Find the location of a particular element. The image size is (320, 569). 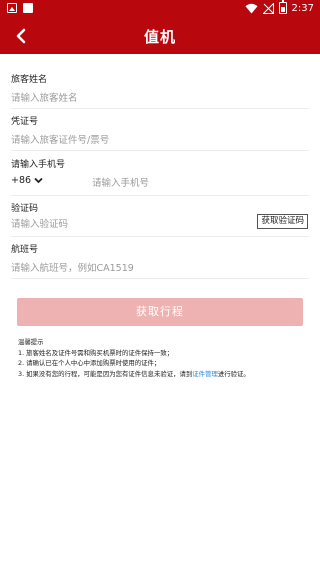

tip-line-3: 3. 如果没有您的行程，可能是因为您有证件信息未验证，请到证件管理进行验证。 is located at coordinates (163, 374).